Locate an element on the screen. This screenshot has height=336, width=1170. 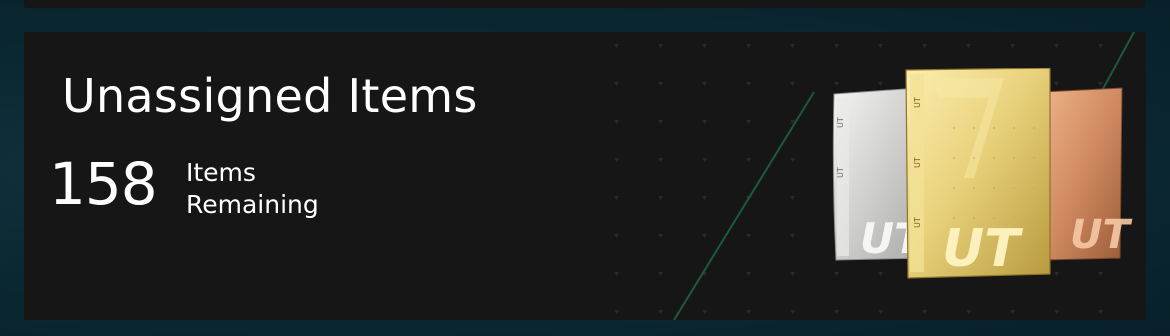
items-count-label: Items Remaining is located at coordinates (252, 189).